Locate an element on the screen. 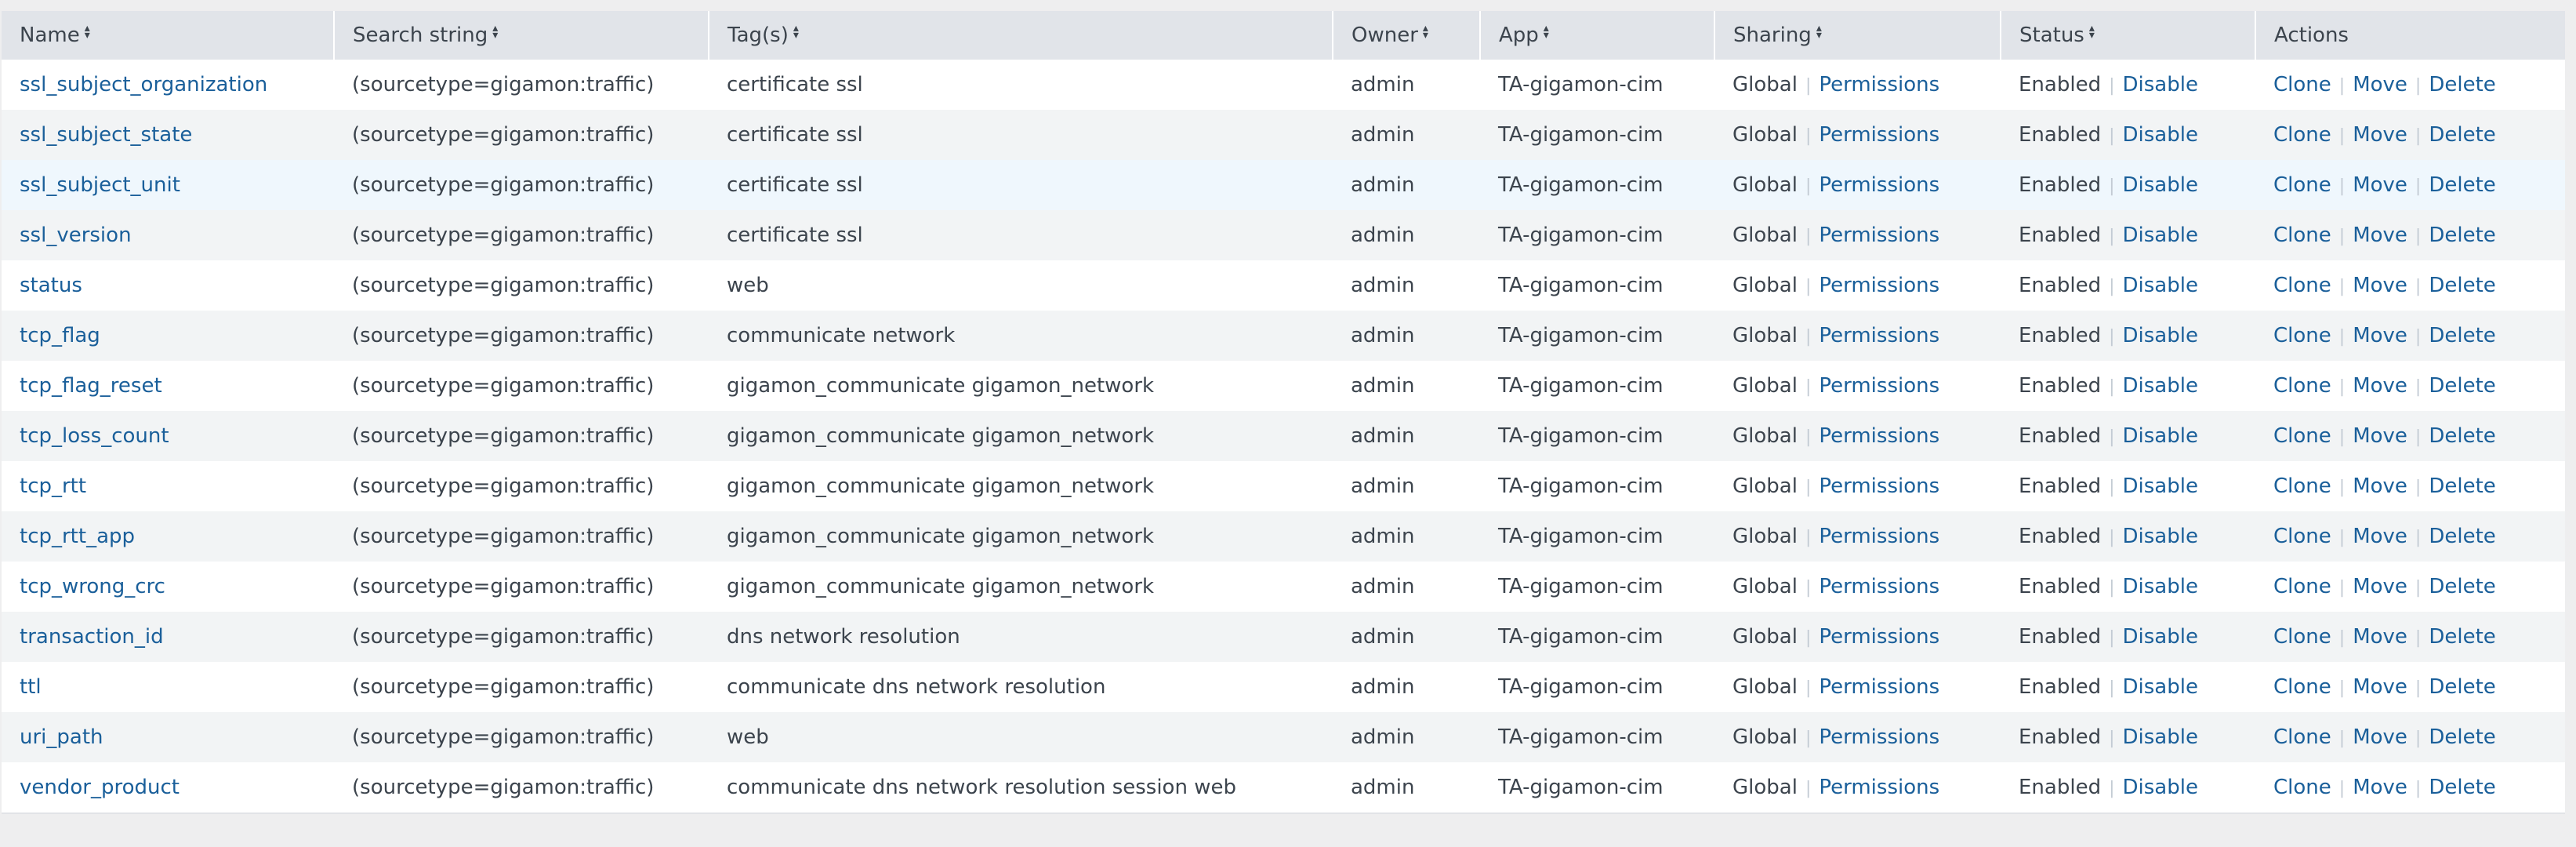  alias-name-link: status is located at coordinates (51, 285).